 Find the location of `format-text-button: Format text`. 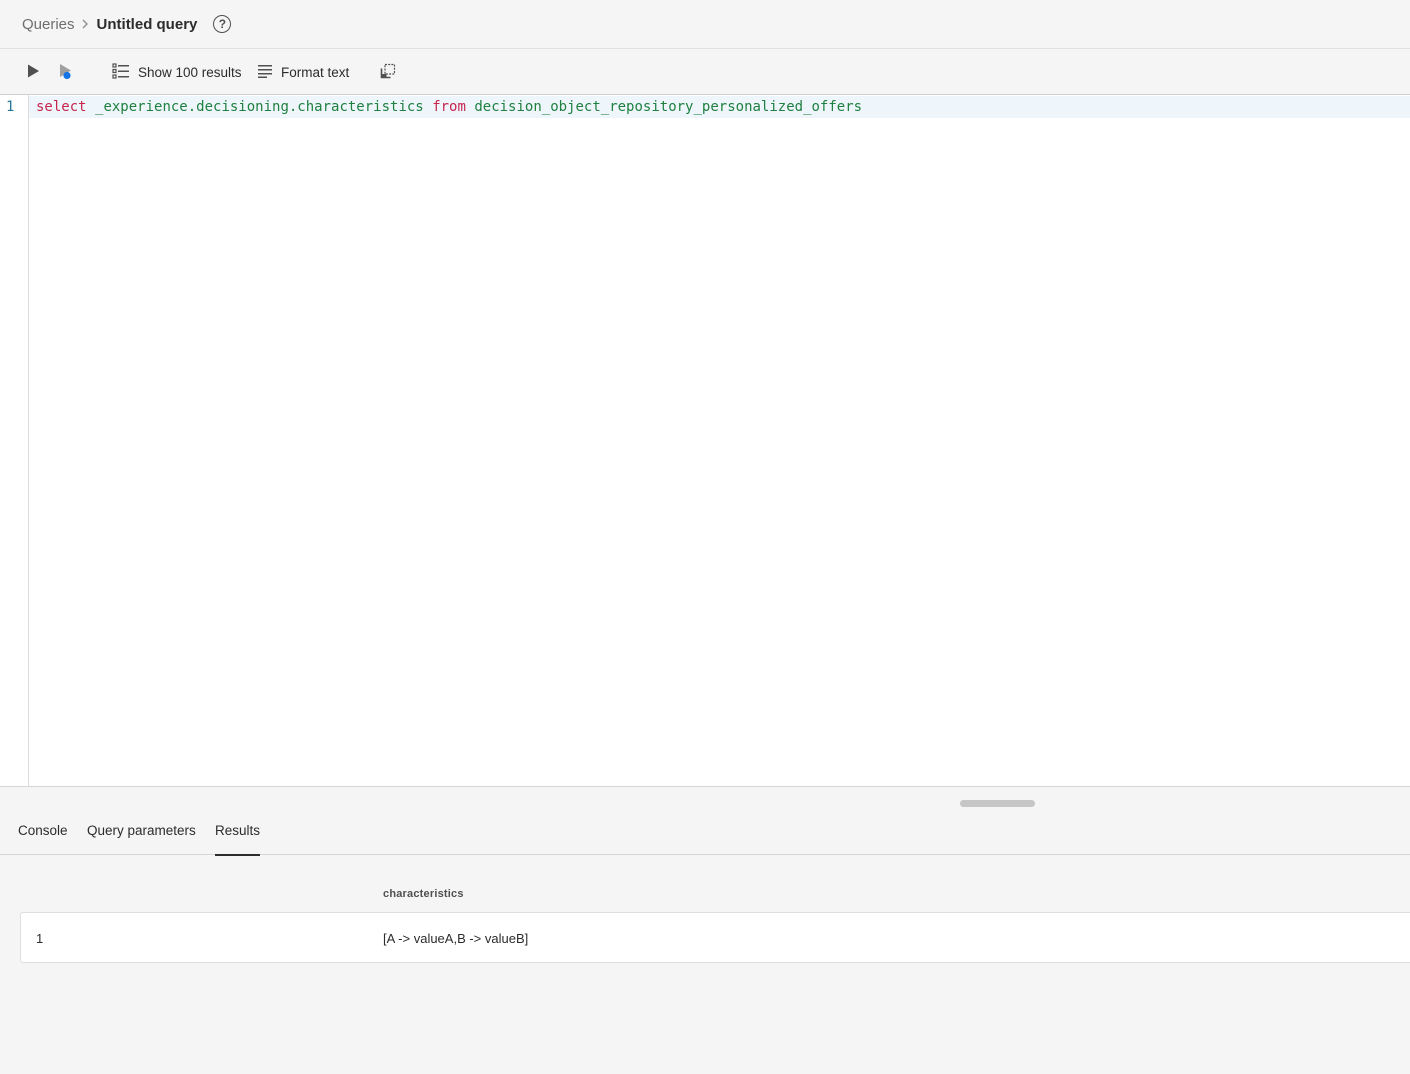

format-text-button: Format text is located at coordinates (303, 72).